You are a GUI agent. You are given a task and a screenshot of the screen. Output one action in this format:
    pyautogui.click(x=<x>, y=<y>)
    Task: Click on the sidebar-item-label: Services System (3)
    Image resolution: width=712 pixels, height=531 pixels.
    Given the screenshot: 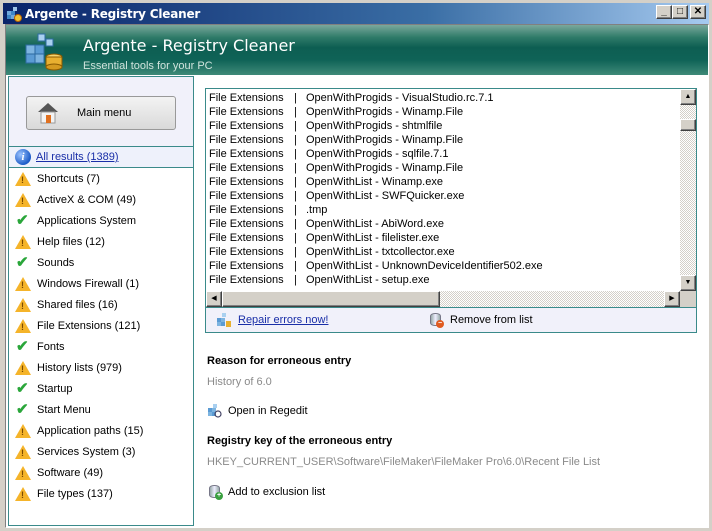 What is the action you would take?
    pyautogui.click(x=86, y=451)
    